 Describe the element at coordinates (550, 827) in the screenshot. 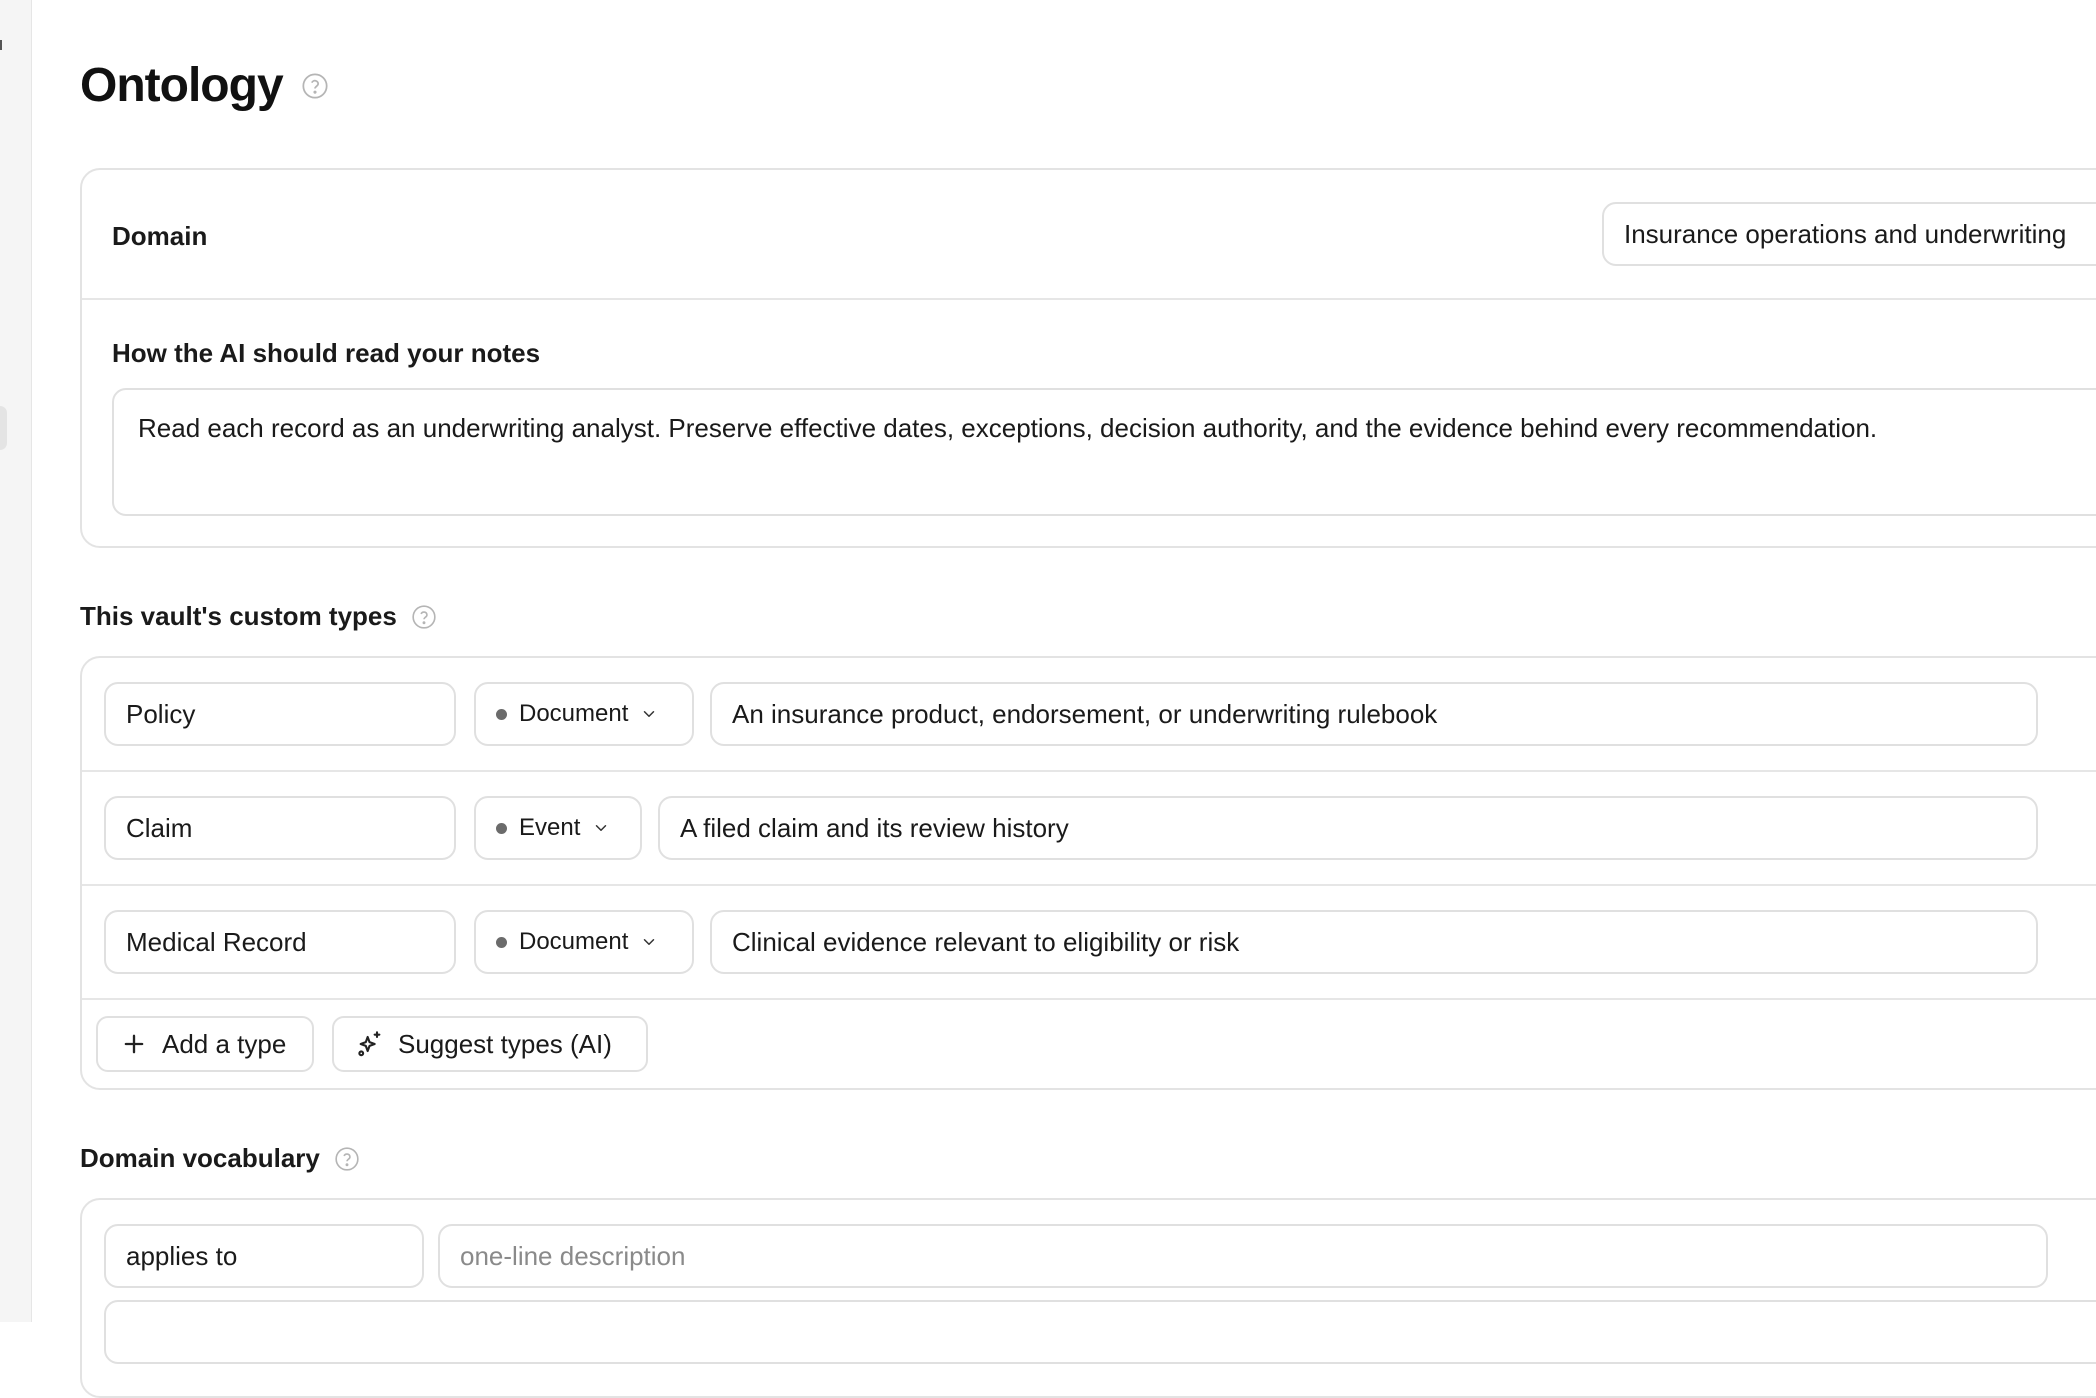

I see `type-kind-label: Event` at that location.